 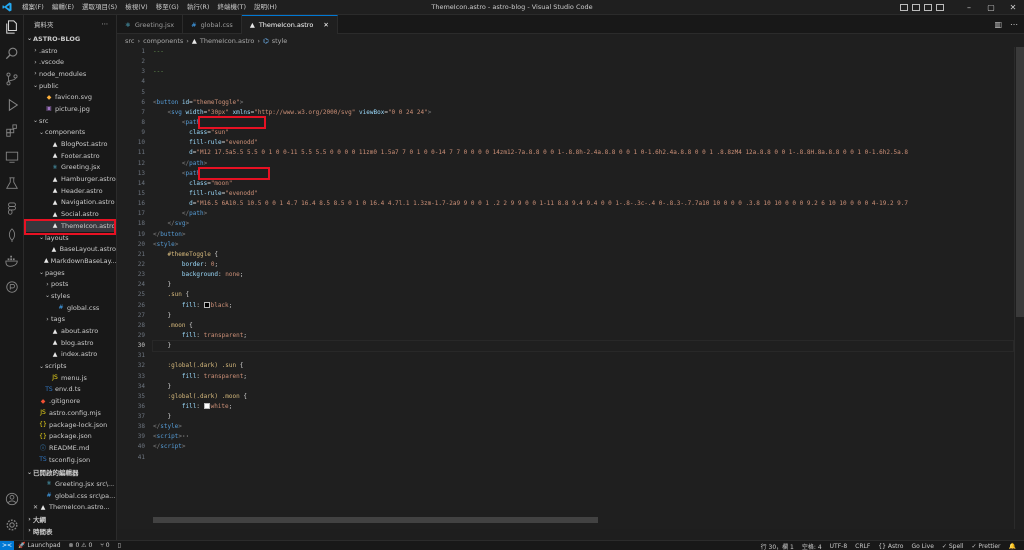 I want to click on status-item: 🔔, so click(x=1012, y=546).